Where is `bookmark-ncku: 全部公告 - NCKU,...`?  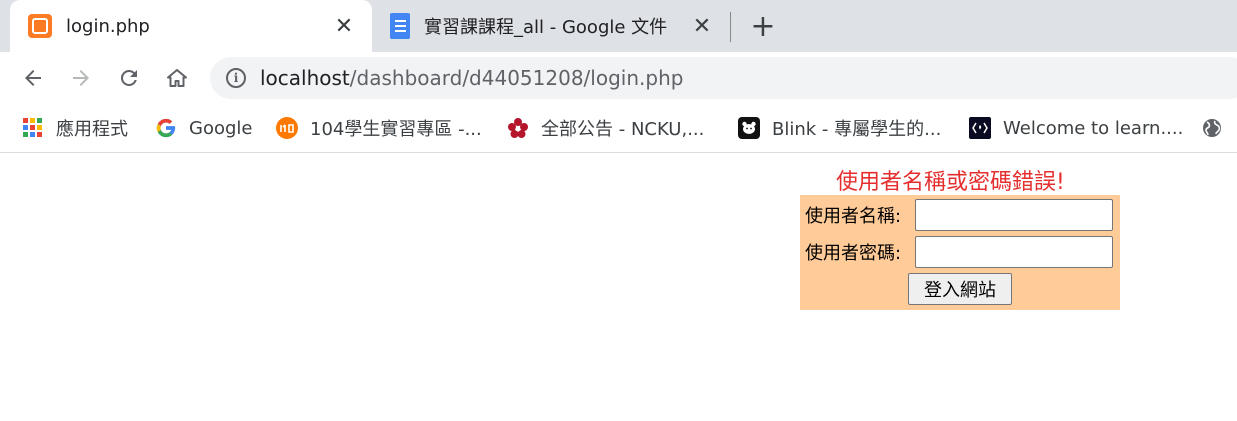 bookmark-ncku: 全部公告 - NCKU,... is located at coordinates (605, 128).